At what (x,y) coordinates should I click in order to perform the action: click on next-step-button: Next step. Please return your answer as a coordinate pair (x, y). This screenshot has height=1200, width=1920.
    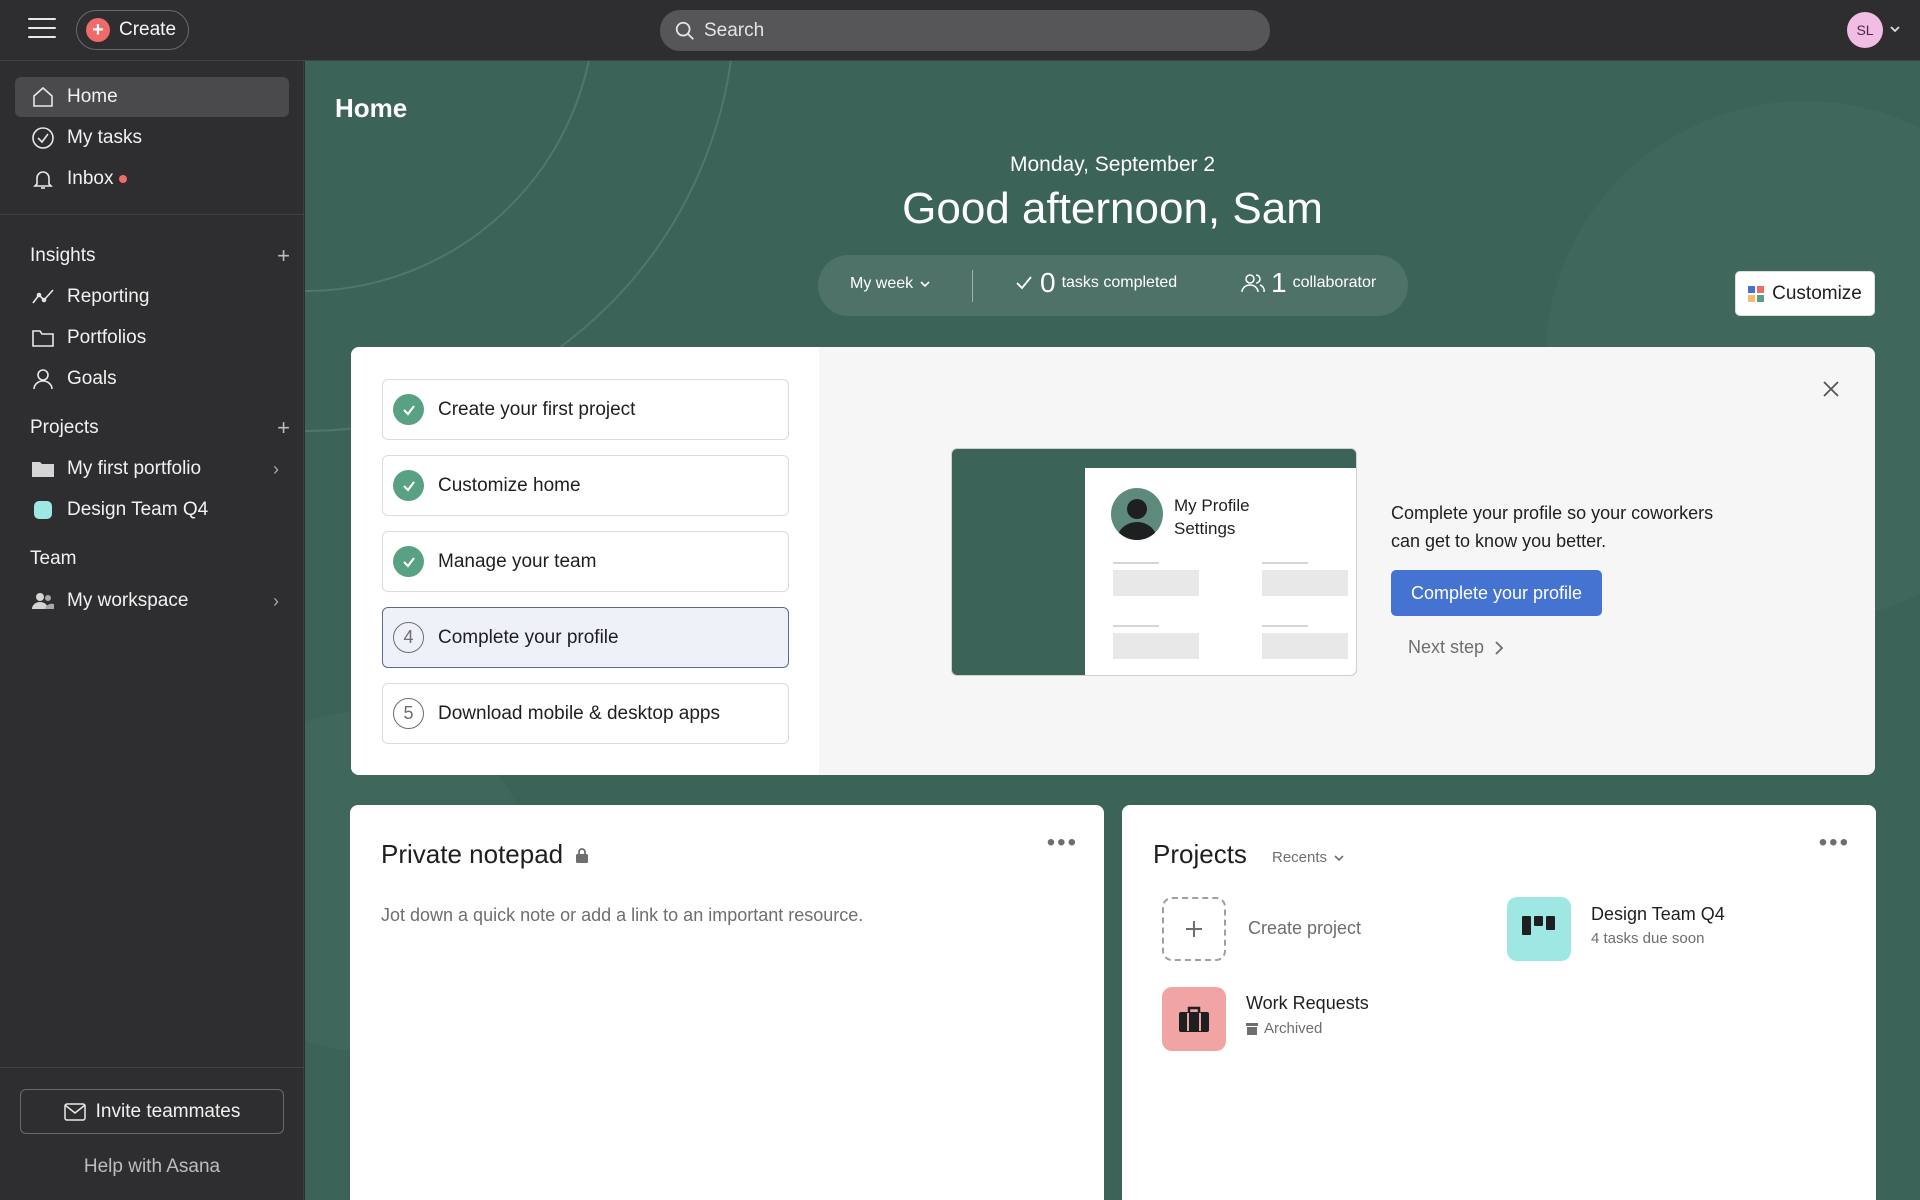
    Looking at the image, I should click on (1456, 647).